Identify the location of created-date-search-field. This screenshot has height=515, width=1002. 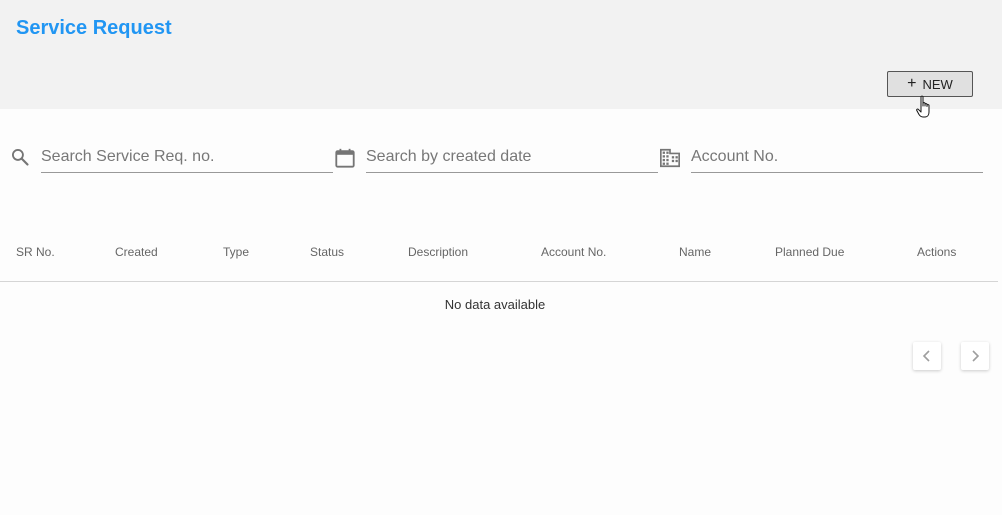
(496, 157).